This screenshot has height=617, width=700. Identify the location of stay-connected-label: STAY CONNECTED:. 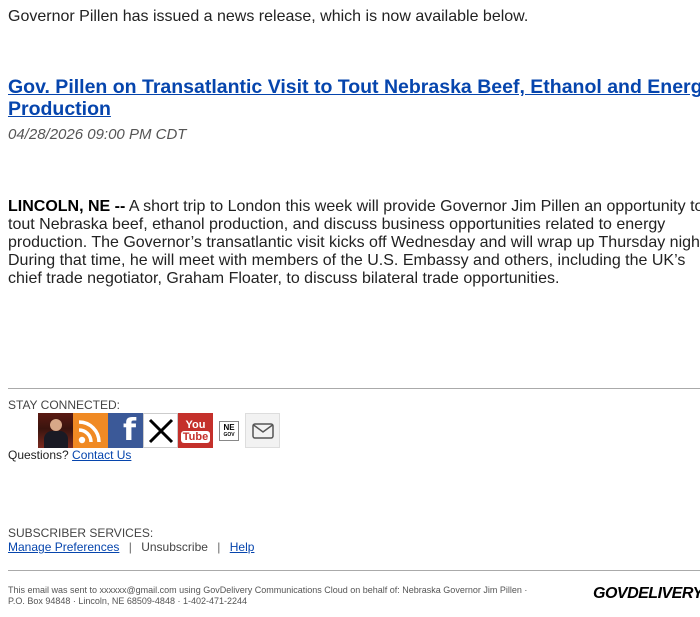
(64, 405).